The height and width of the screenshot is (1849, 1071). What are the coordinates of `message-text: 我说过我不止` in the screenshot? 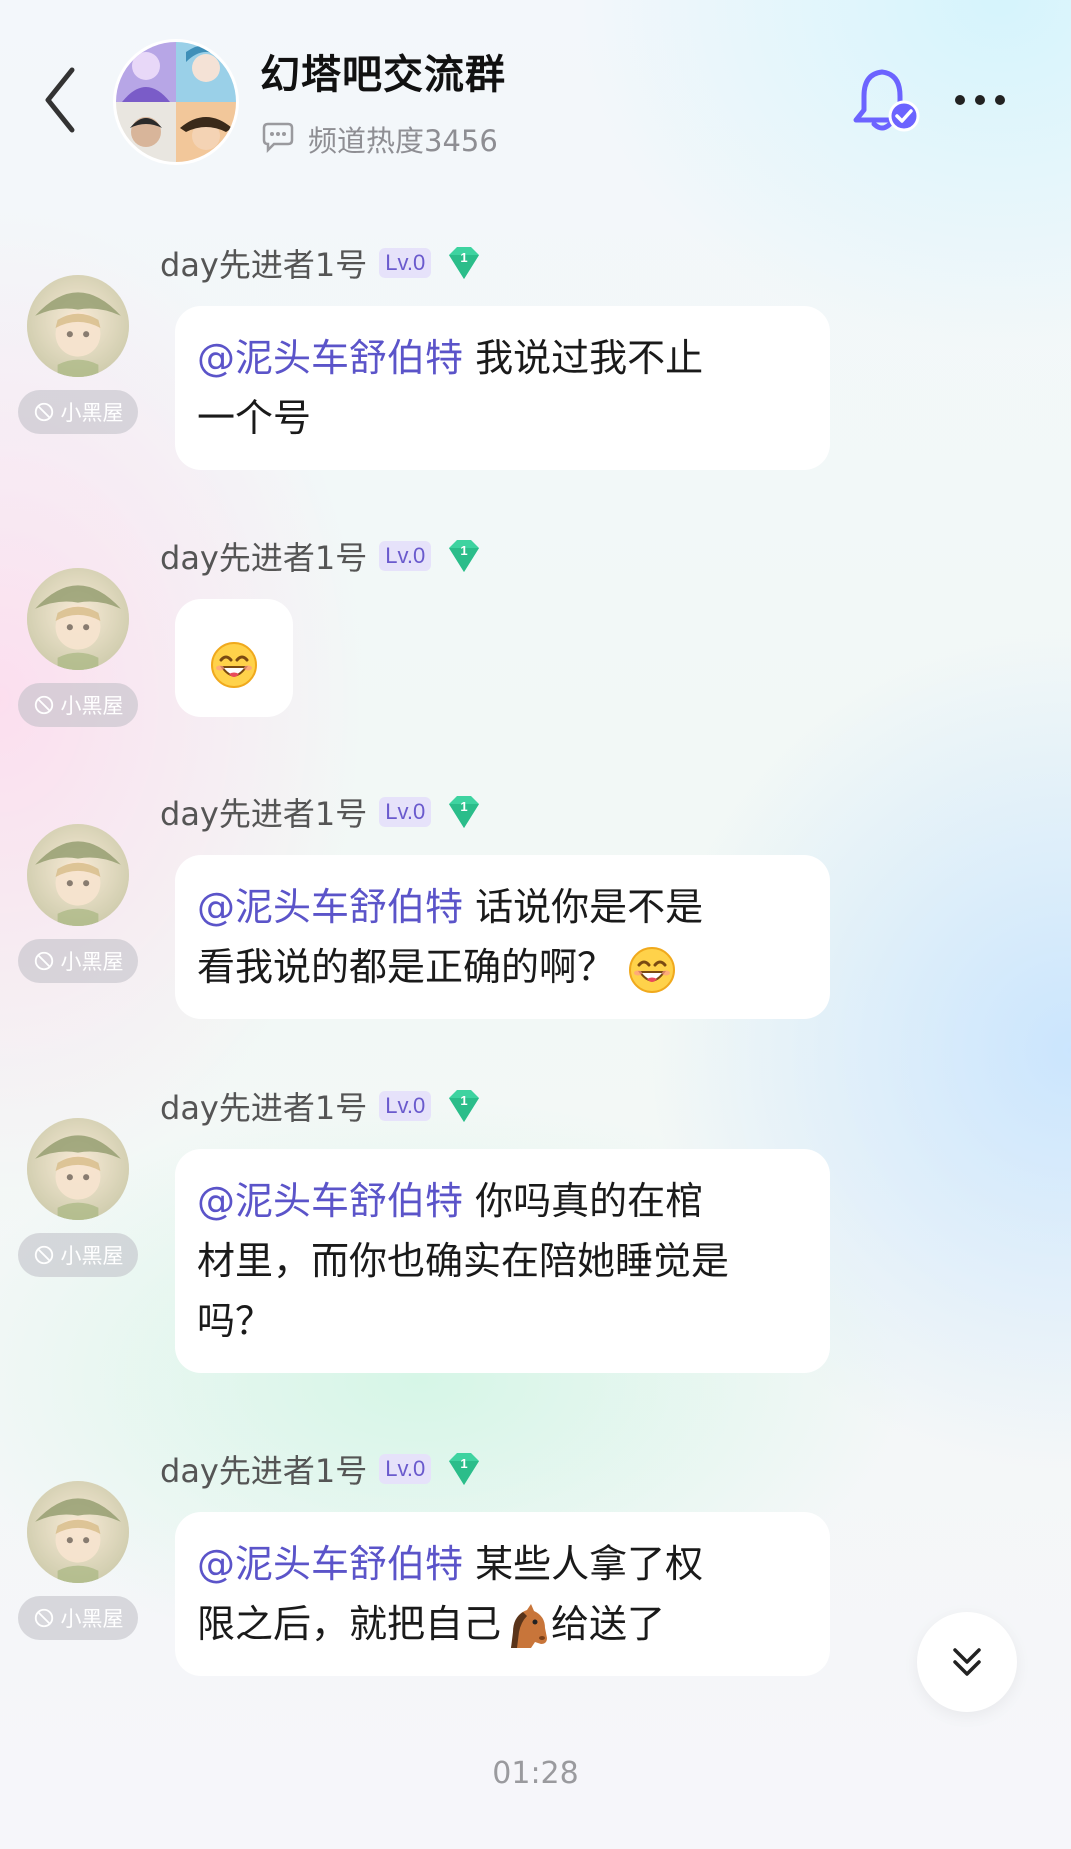 It's located at (583, 358).